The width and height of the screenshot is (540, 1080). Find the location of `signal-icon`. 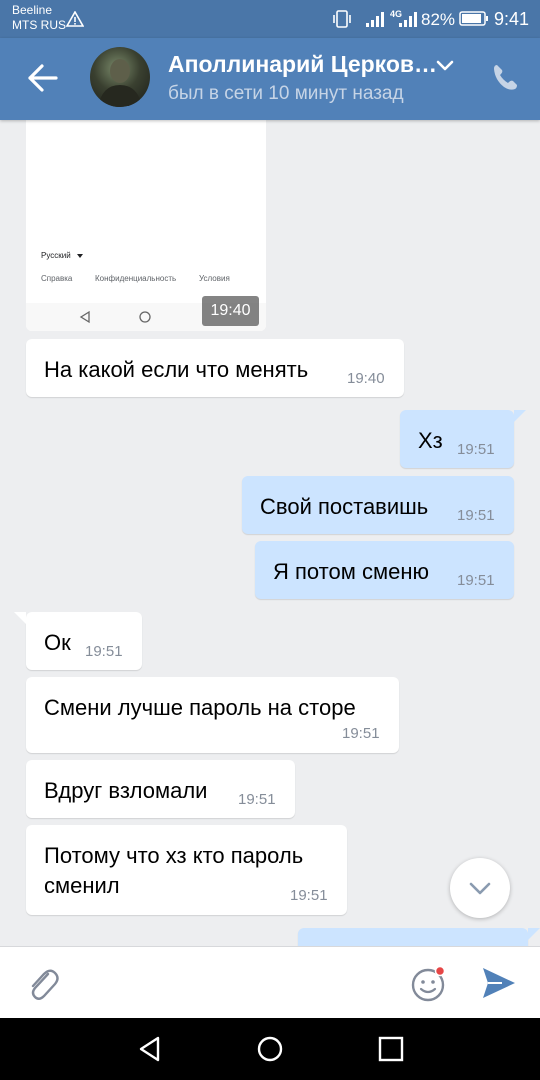

signal-icon is located at coordinates (375, 19).